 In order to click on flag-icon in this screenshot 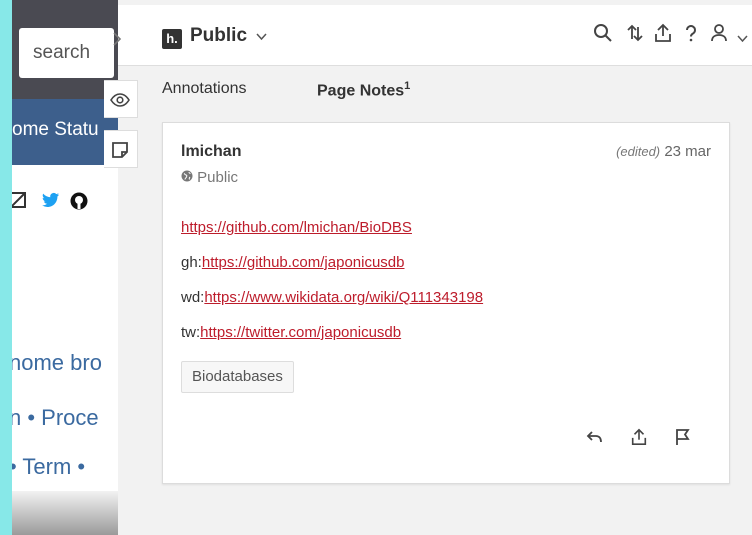, I will do `click(683, 440)`.